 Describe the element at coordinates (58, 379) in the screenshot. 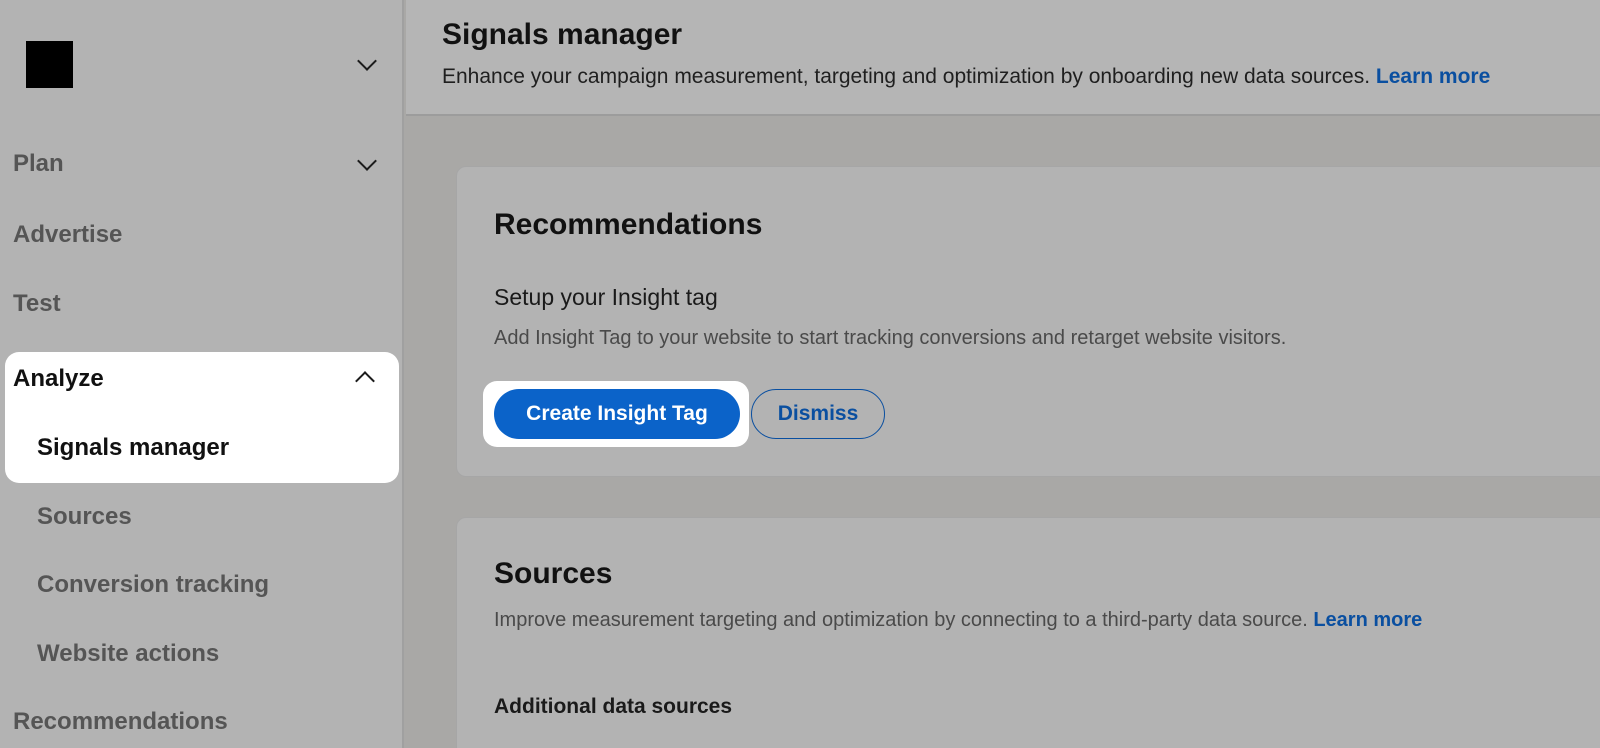

I see `sidebar-item-analyze: Analyze` at that location.